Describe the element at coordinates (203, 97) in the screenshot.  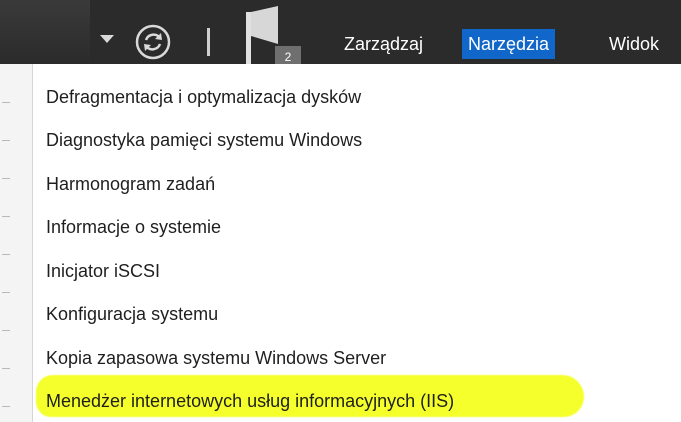
I see `menu-item-defragmentacja: Defragmentacja i optymalizacja dysków` at that location.